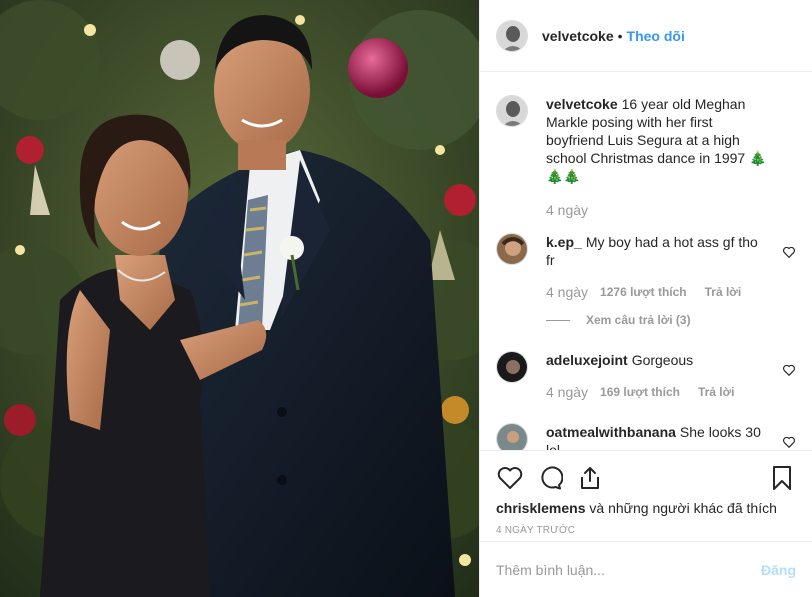  Describe the element at coordinates (512, 111) in the screenshot. I see `caption-avatar` at that location.